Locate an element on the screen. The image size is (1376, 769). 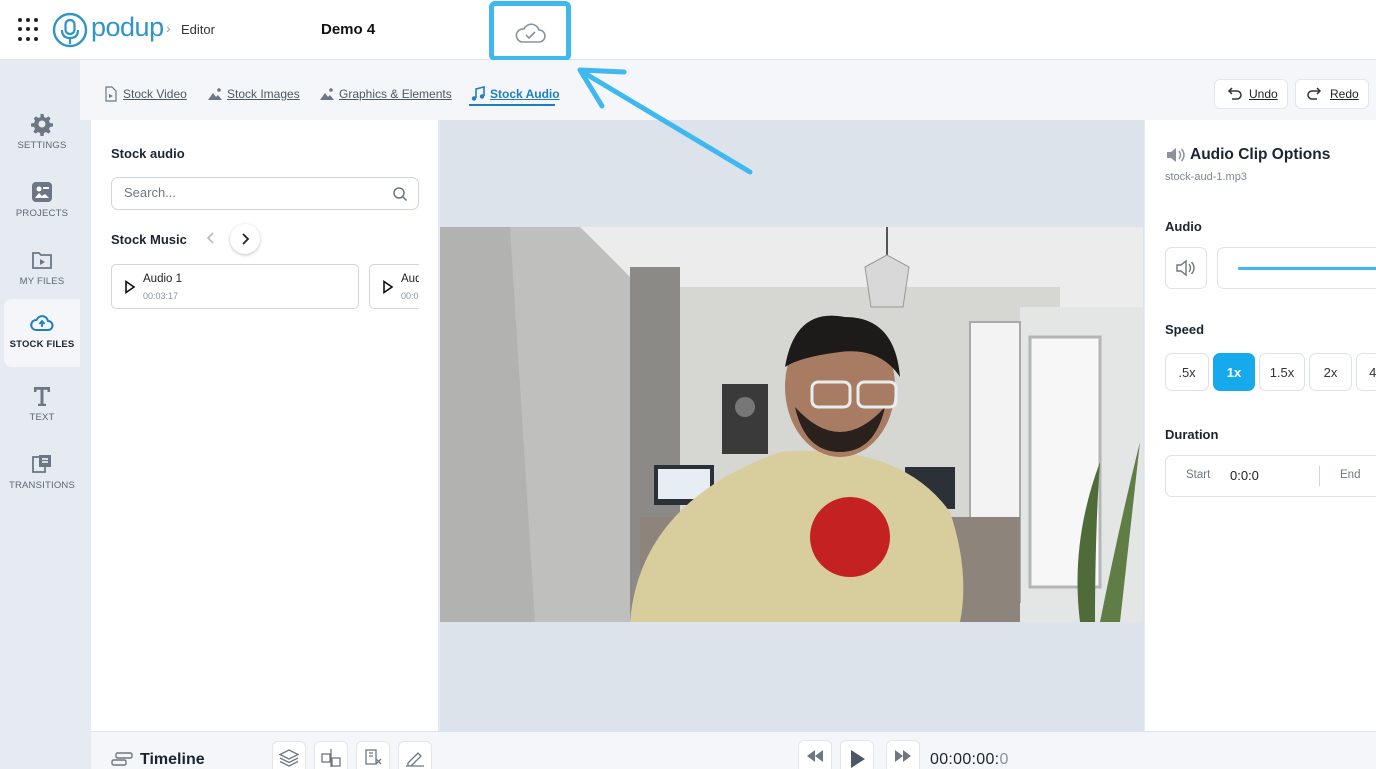
stock-music-list: Audio 1 00:03:17 Audio 2 00:03:17 is located at coordinates (265, 287).